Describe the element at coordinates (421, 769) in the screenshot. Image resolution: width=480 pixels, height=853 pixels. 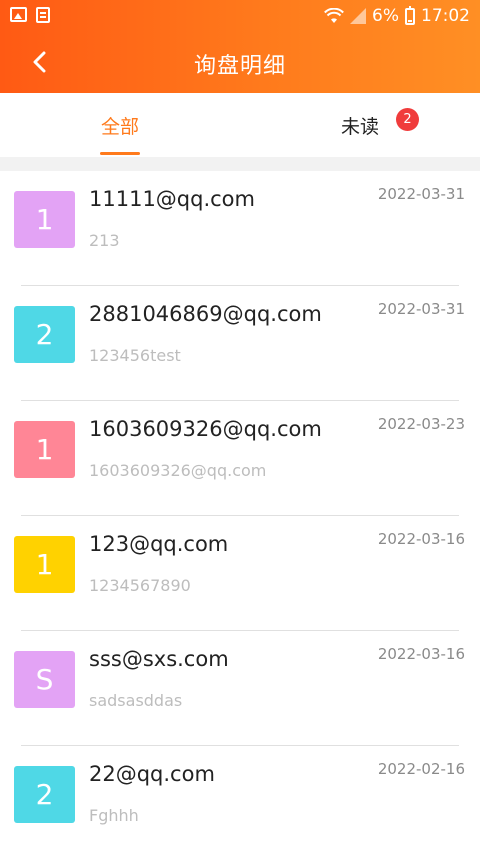
I see `item-date: 2022-02-16` at that location.